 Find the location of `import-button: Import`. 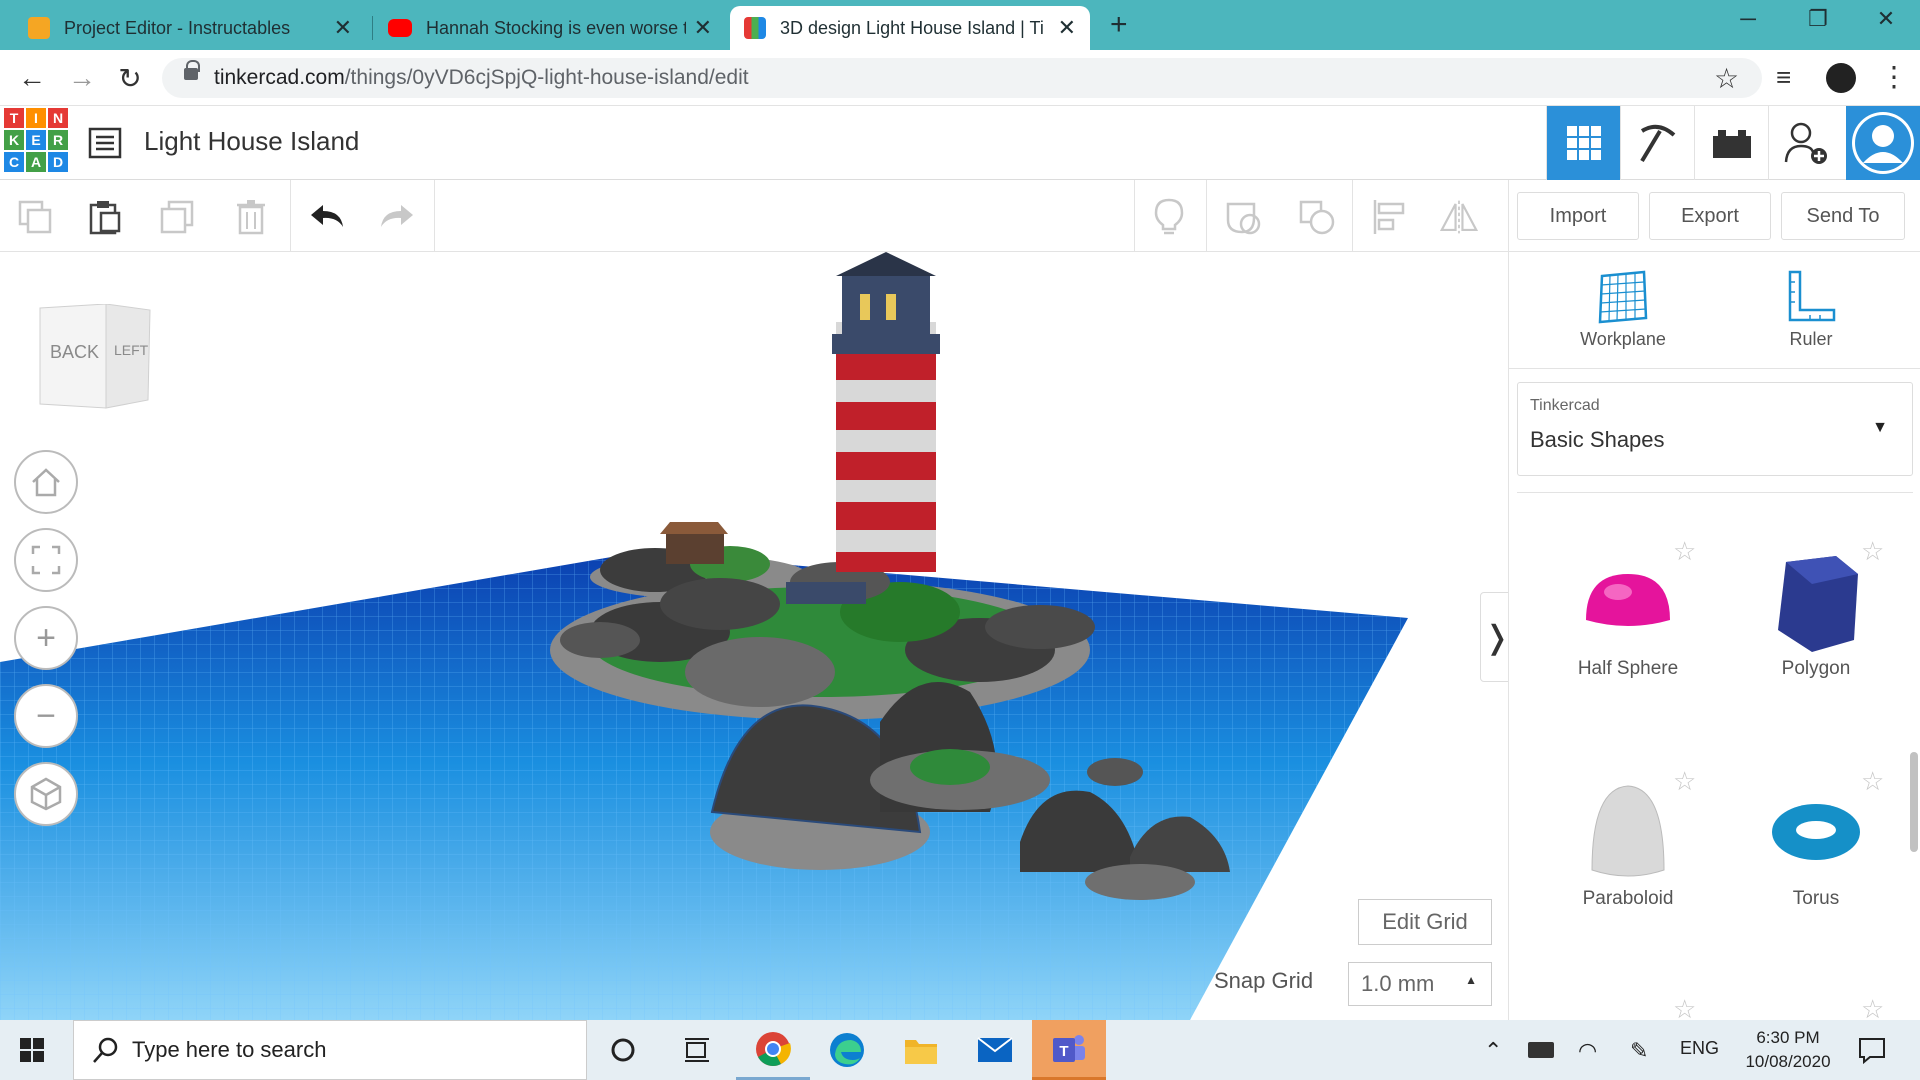

import-button: Import is located at coordinates (1578, 216).